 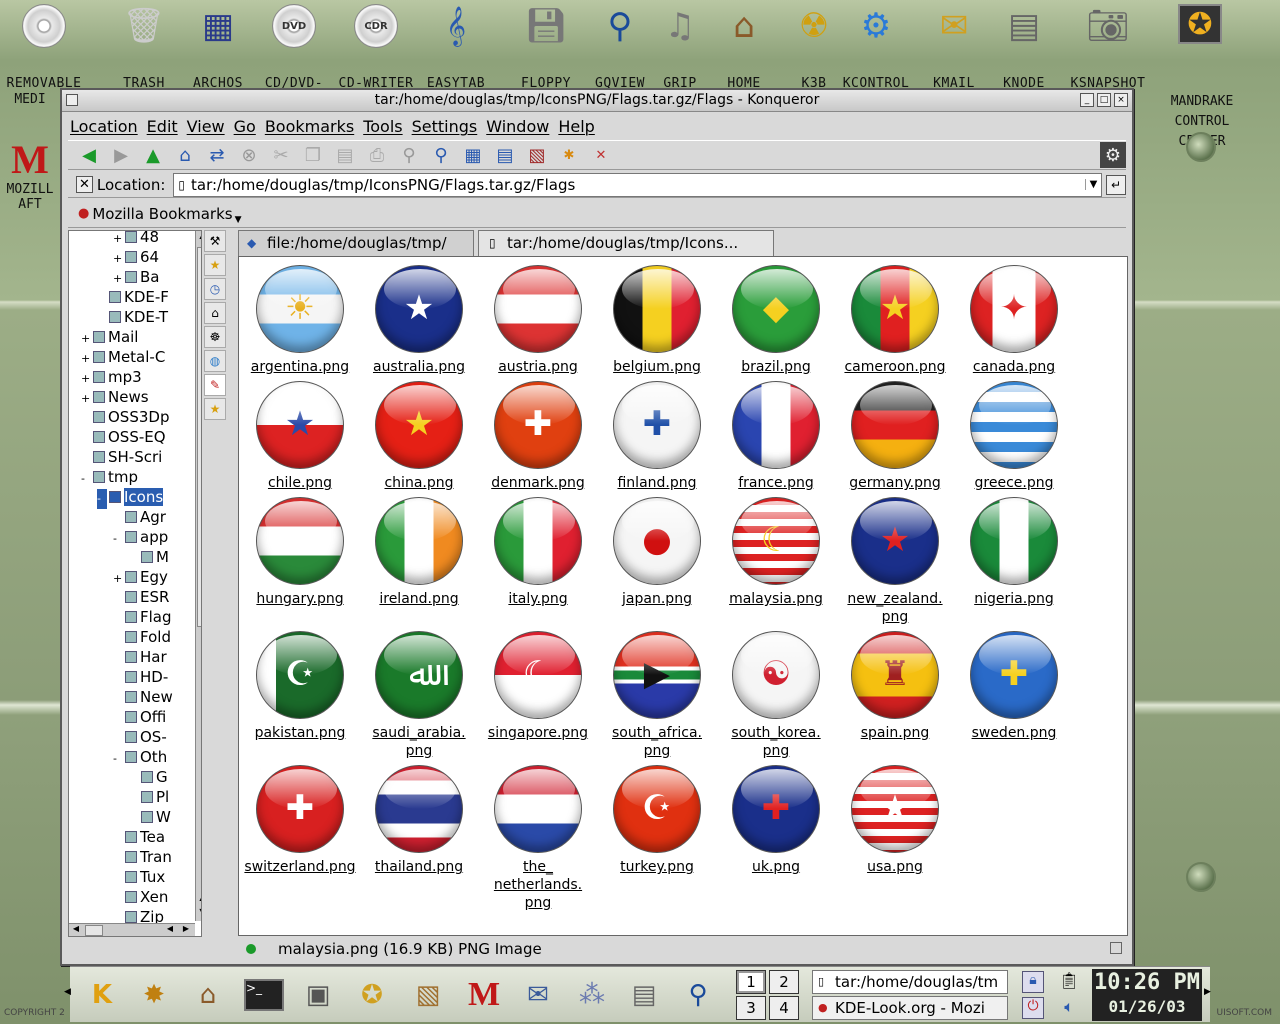 I want to click on tree-item: Xen, so click(x=140, y=897).